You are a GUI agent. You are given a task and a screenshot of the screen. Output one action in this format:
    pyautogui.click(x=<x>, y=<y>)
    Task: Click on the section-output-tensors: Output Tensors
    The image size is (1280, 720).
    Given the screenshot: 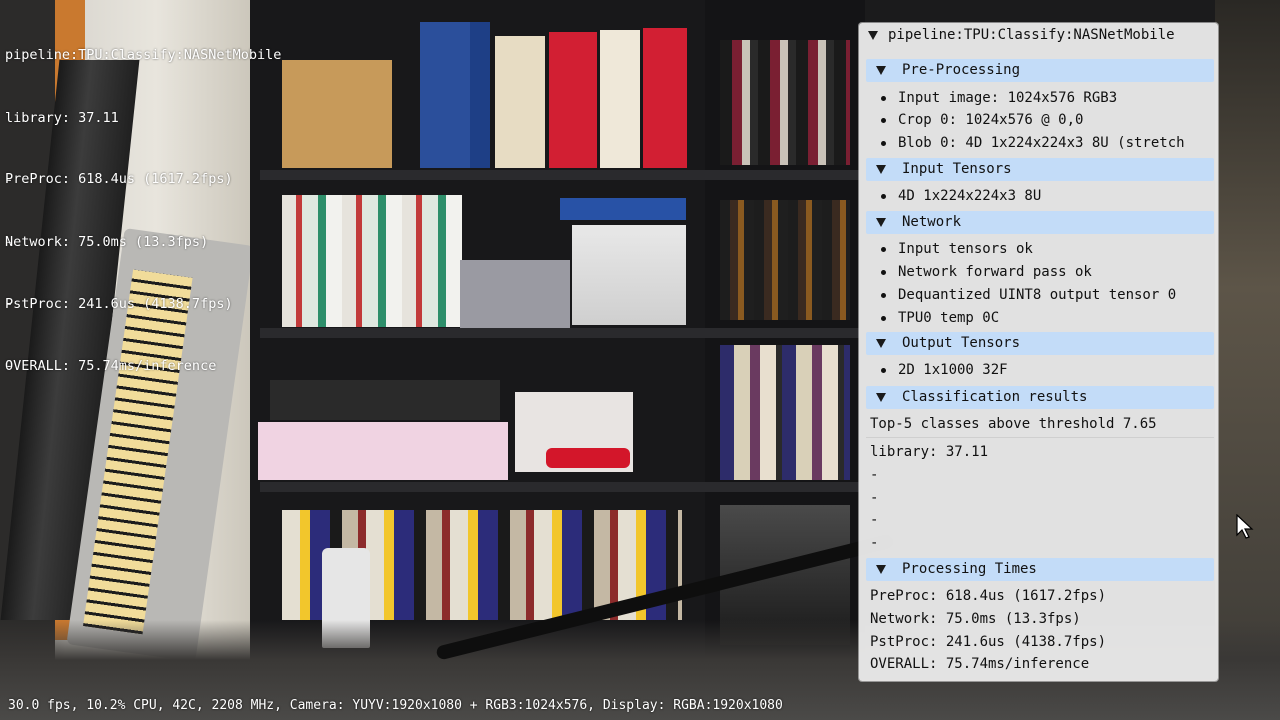 What is the action you would take?
    pyautogui.click(x=1040, y=343)
    